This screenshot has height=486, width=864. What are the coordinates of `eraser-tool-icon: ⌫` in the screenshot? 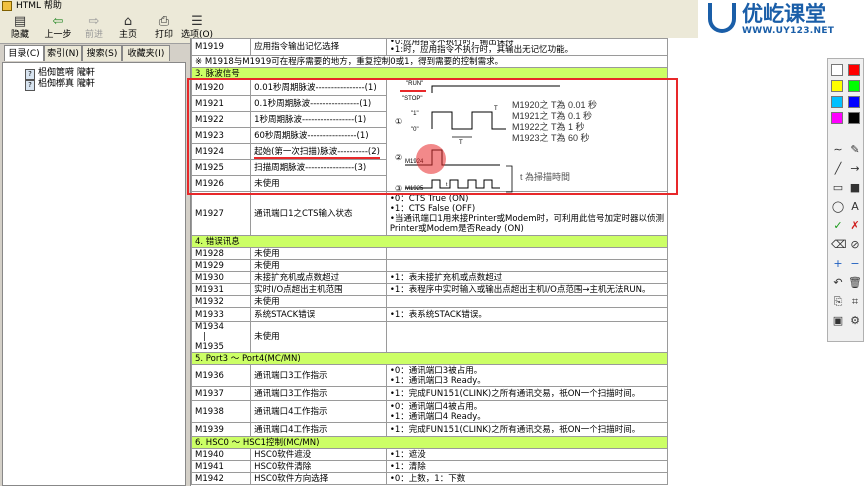 It's located at (839, 244).